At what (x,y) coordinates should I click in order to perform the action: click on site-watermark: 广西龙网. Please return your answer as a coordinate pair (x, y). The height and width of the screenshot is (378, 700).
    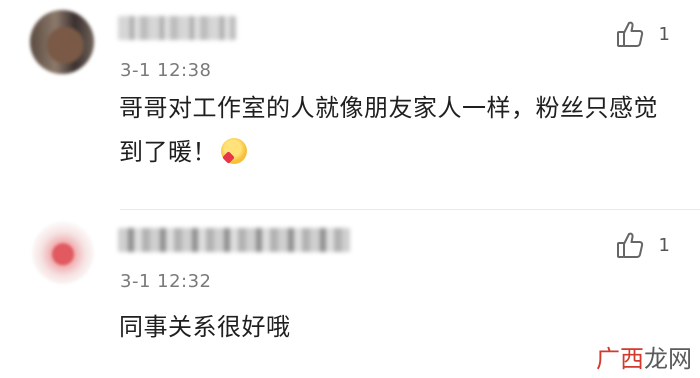
    Looking at the image, I should click on (644, 356).